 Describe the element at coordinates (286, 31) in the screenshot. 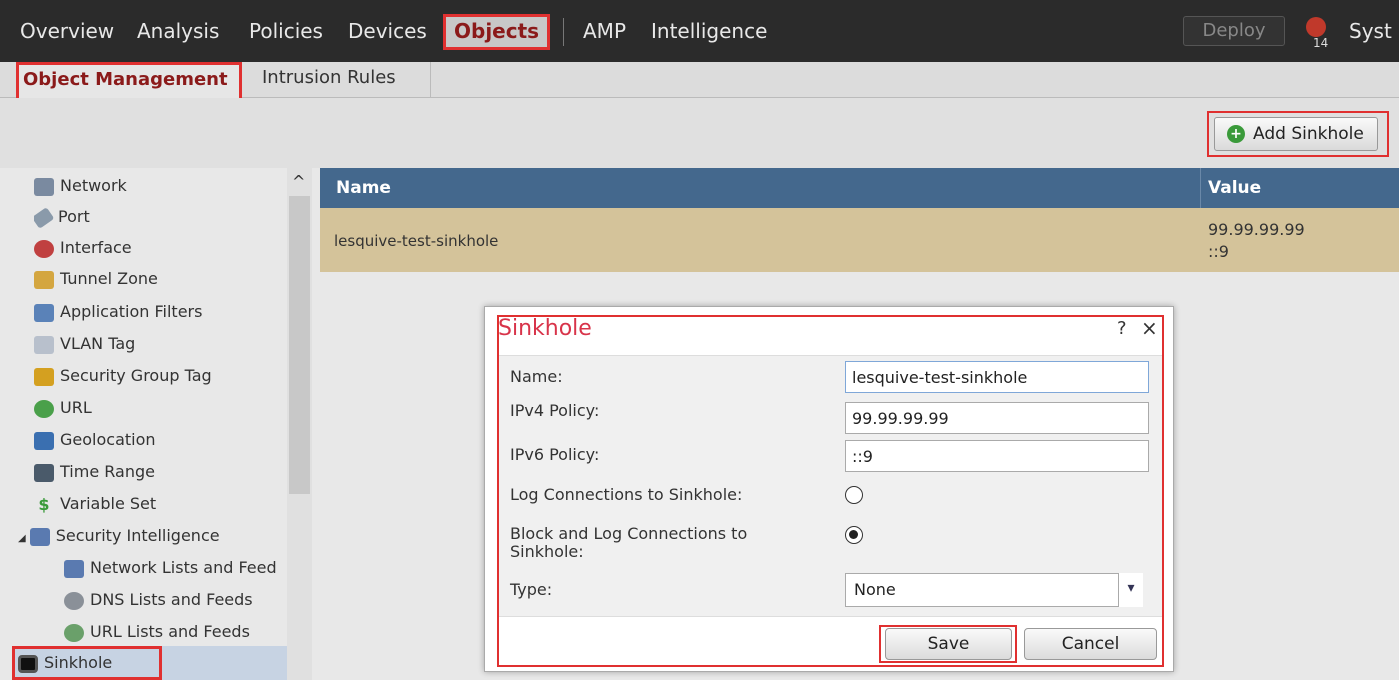

I see `nav-policies: Policies` at that location.